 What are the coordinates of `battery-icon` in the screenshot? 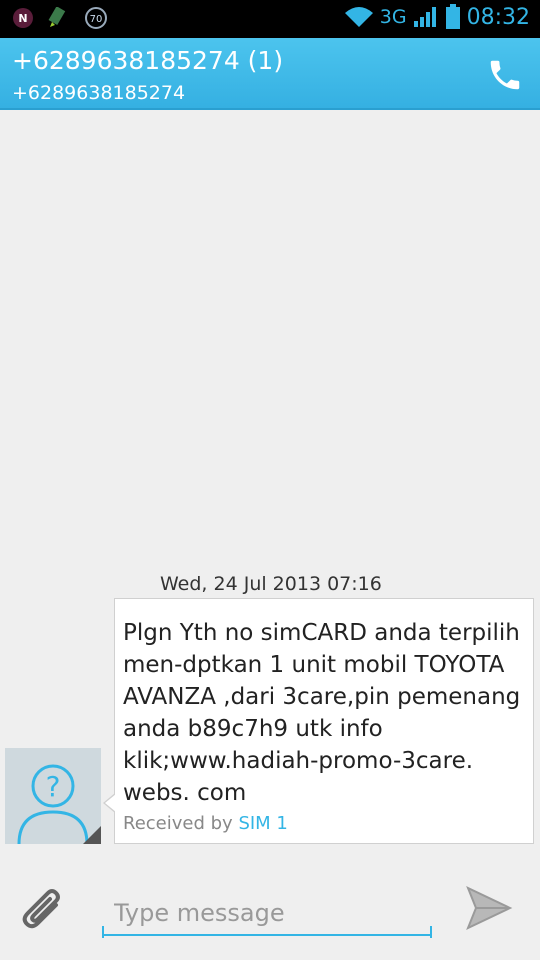 It's located at (452, 16).